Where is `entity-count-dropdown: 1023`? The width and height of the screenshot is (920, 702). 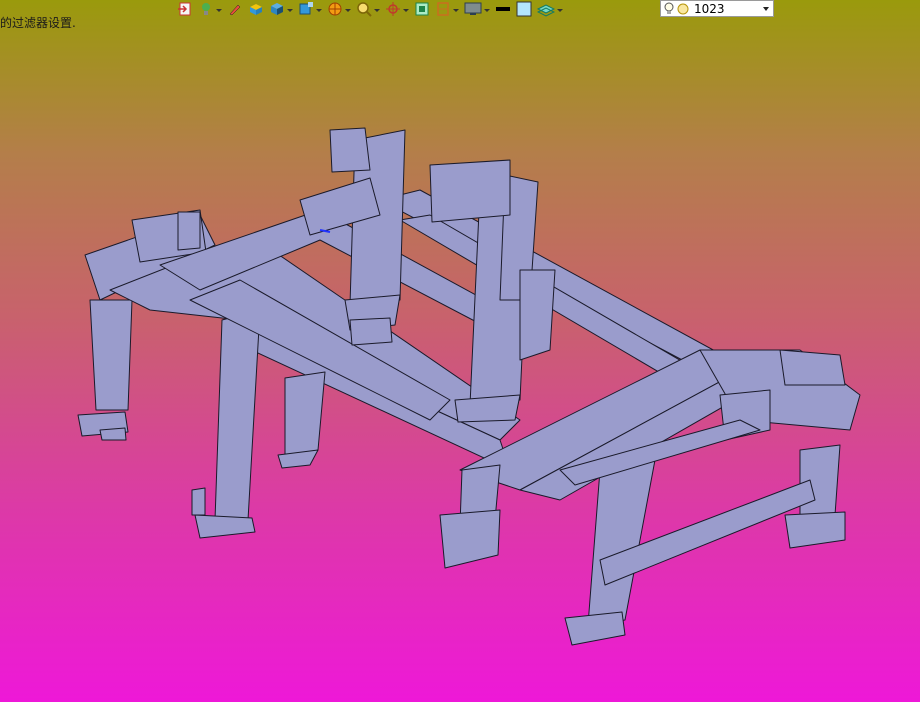 entity-count-dropdown: 1023 is located at coordinates (717, 8).